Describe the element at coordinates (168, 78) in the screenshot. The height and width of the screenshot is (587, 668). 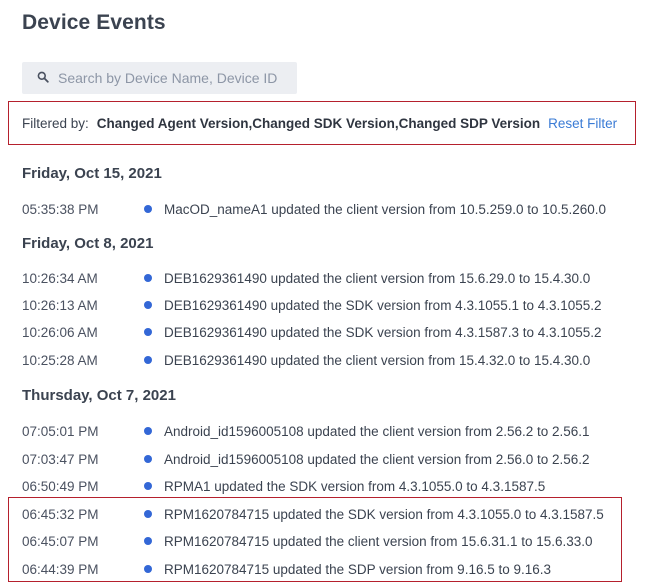
I see `search-input` at that location.